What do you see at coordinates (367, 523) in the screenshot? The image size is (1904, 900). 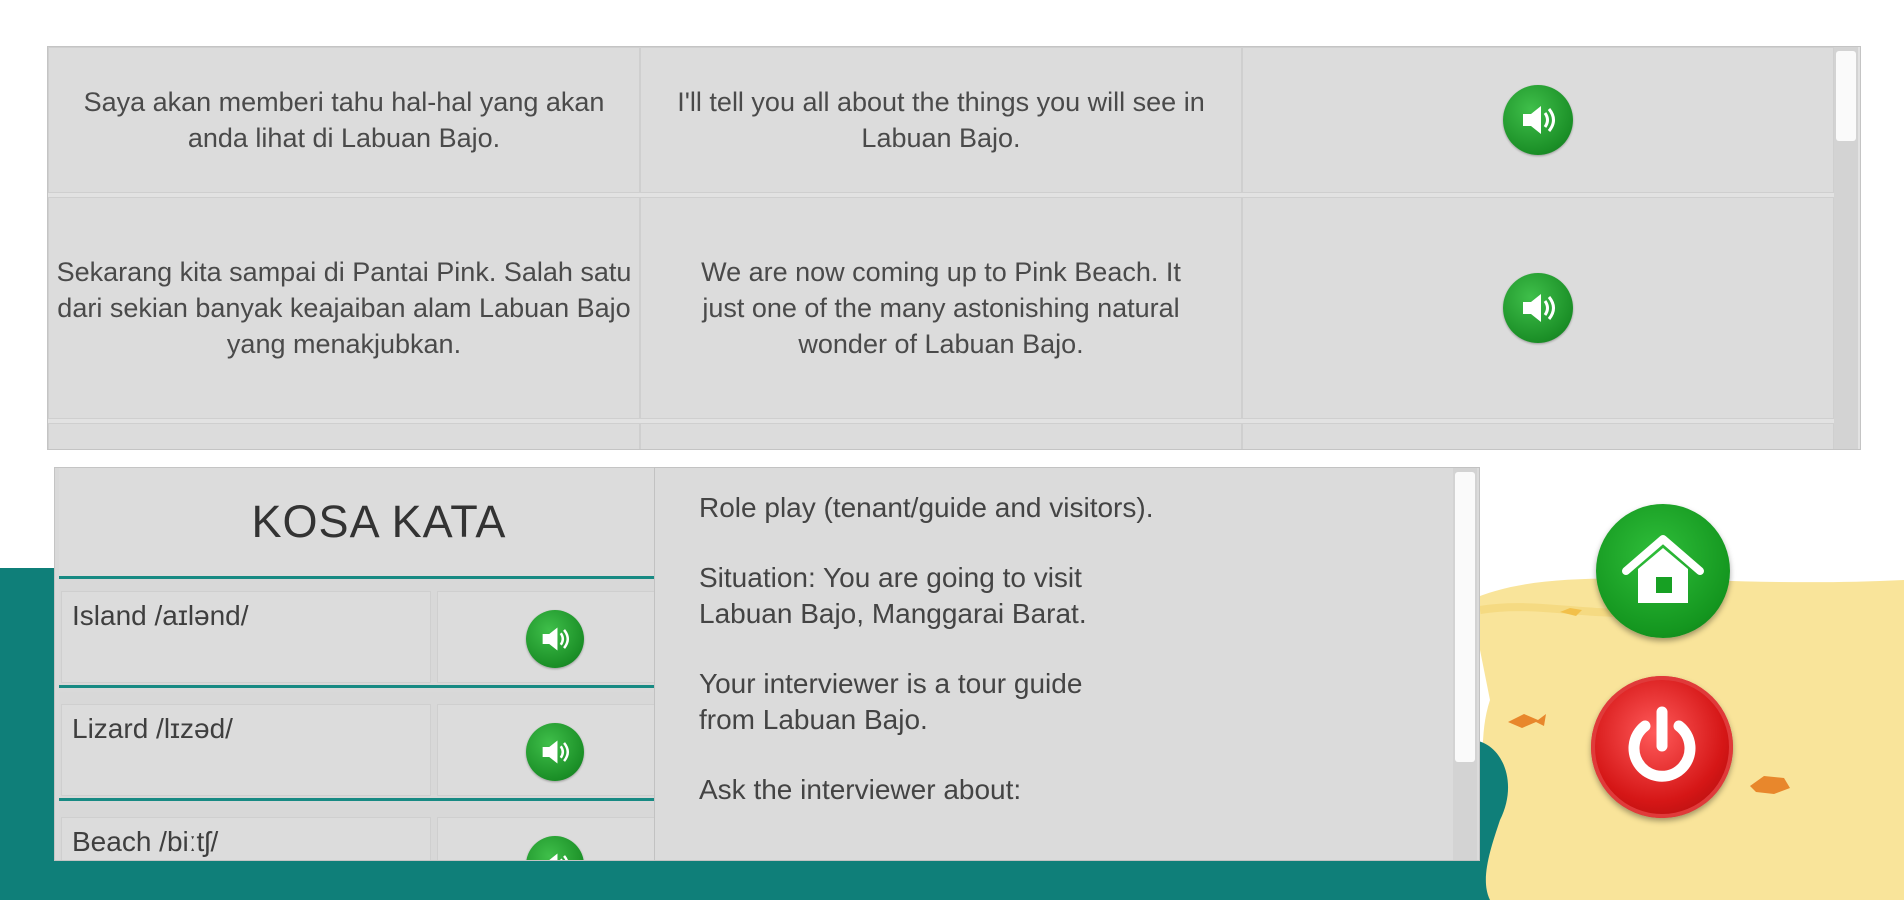 I see `vocabulary-title: KOSA KATA` at bounding box center [367, 523].